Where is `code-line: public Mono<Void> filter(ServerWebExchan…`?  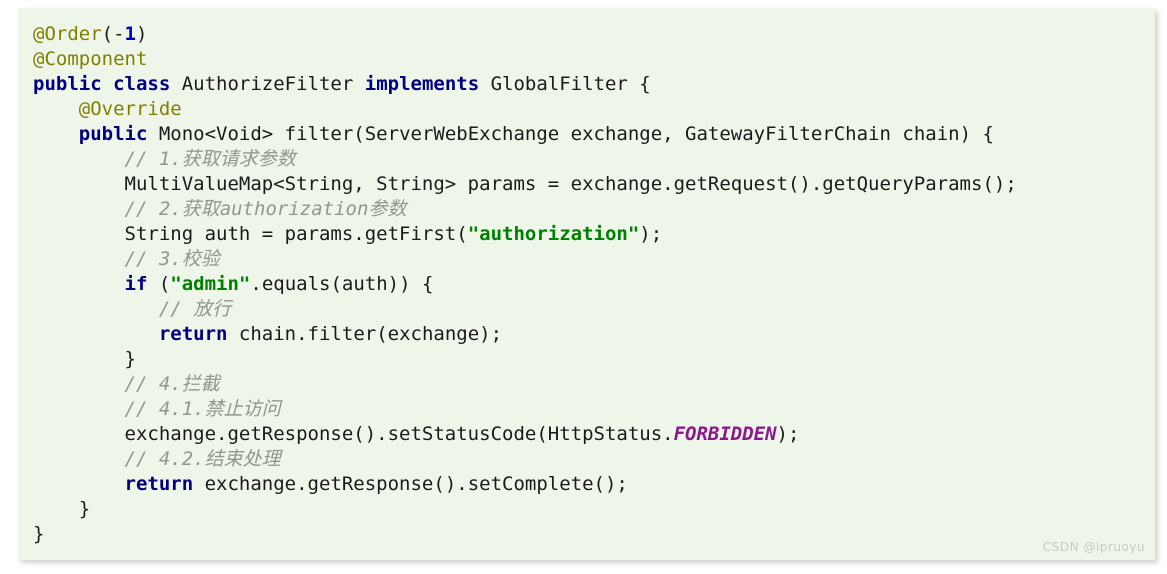 code-line: public Mono<Void> filter(ServerWebExchan… is located at coordinates (594, 134).